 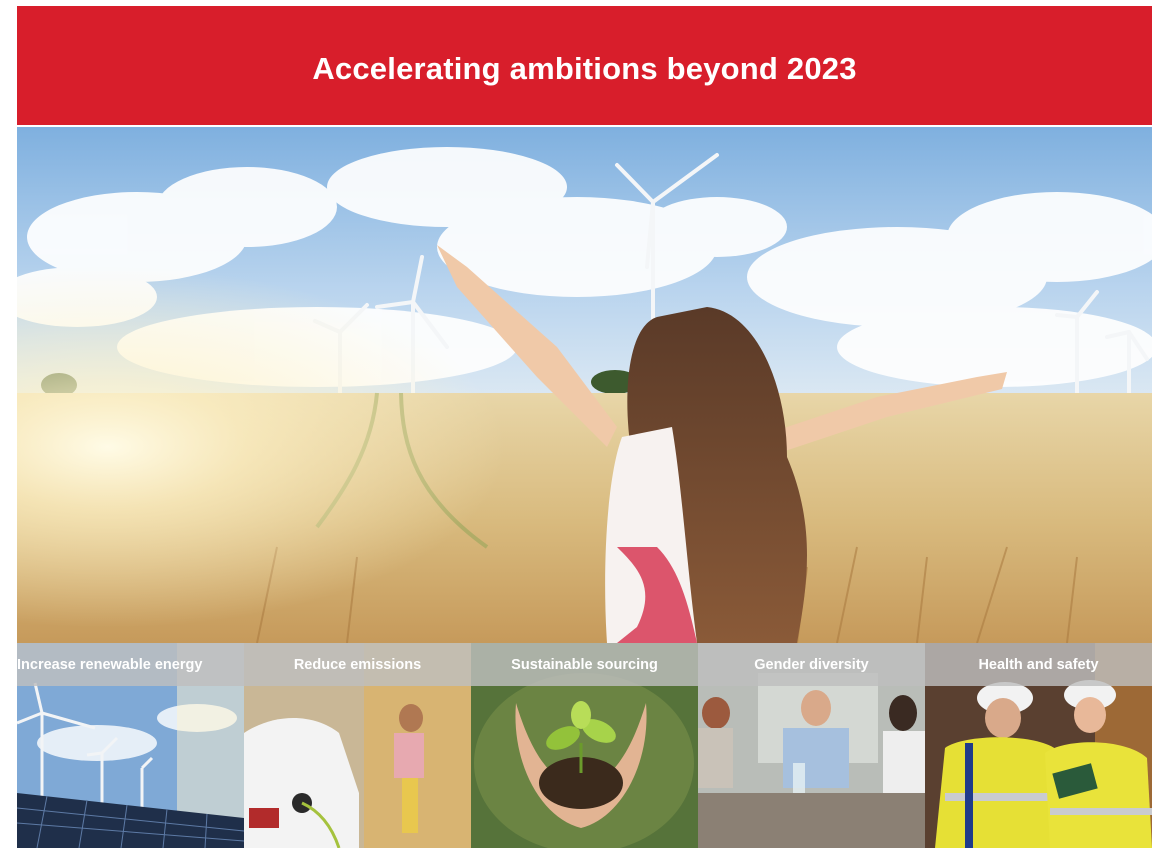 I want to click on tile-label: Increase renewable energy, so click(x=130, y=664).